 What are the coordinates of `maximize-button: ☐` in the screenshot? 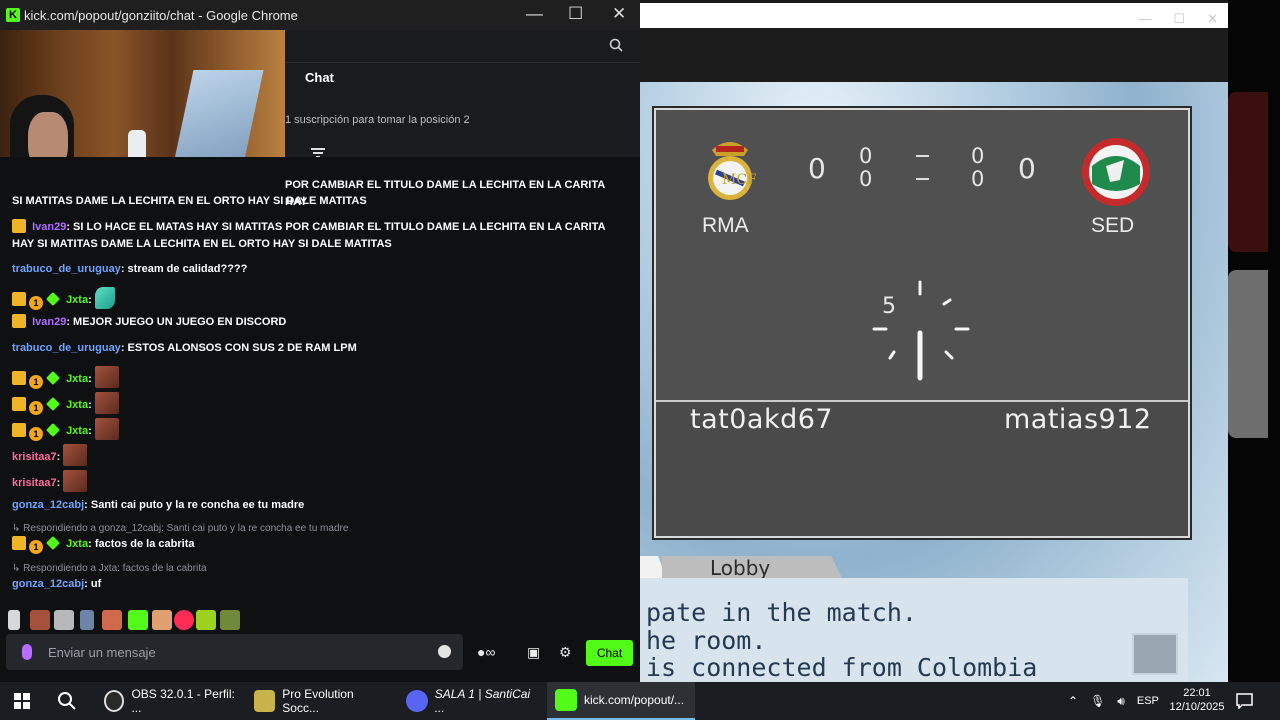 It's located at (575, 14).